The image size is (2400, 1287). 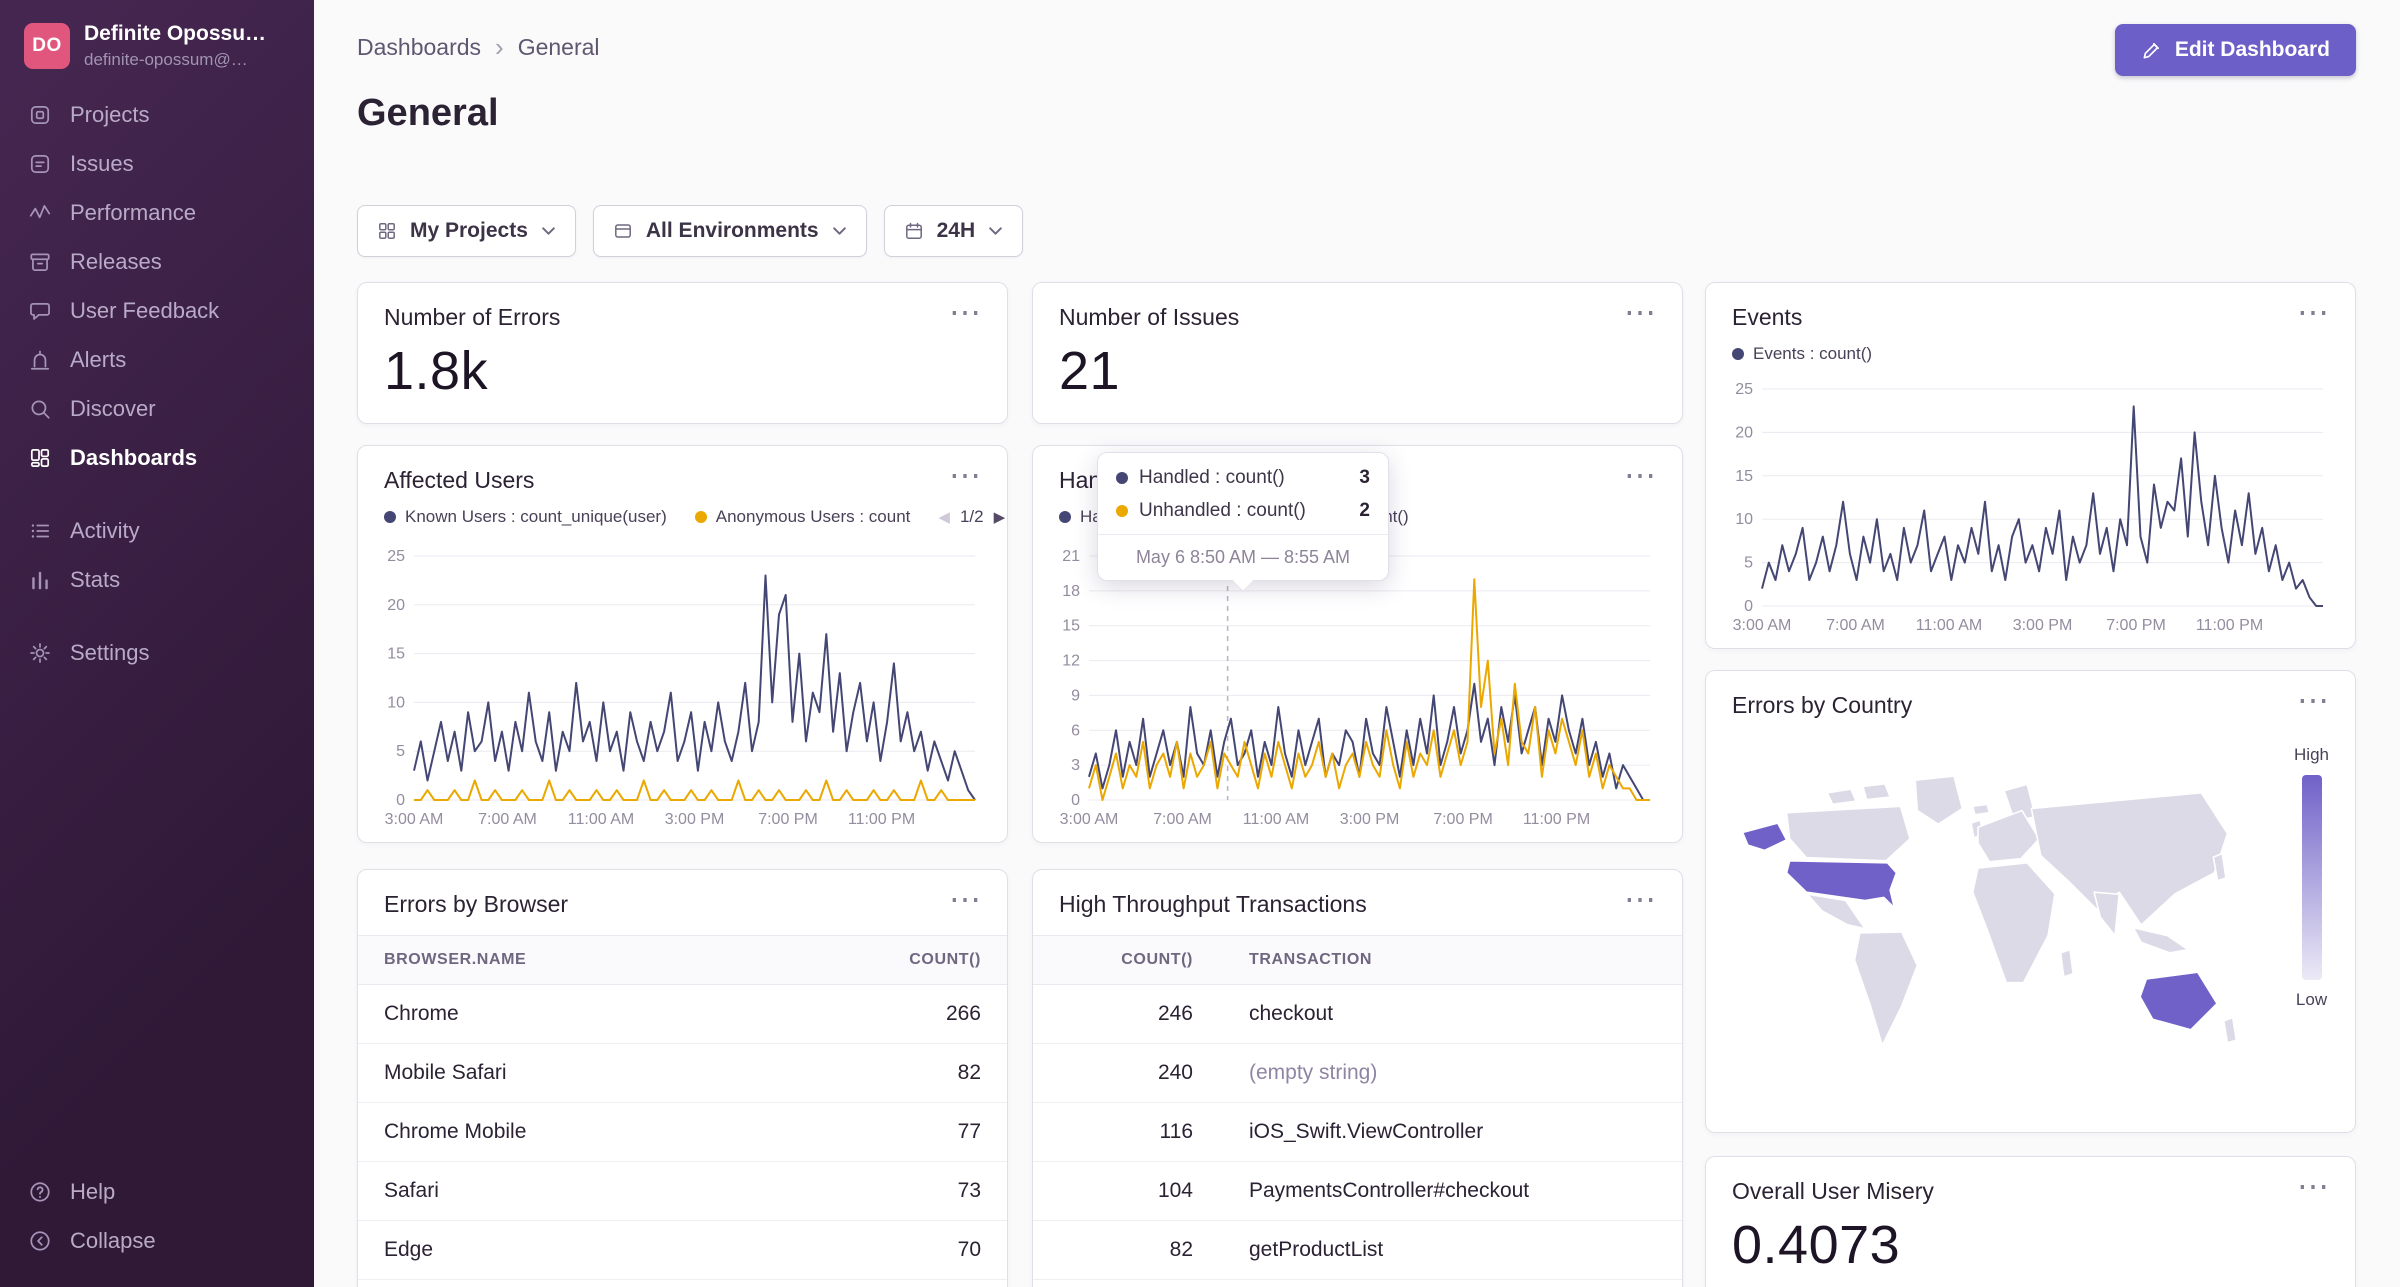 What do you see at coordinates (1071, 591) in the screenshot?
I see `svg-text: 18` at bounding box center [1071, 591].